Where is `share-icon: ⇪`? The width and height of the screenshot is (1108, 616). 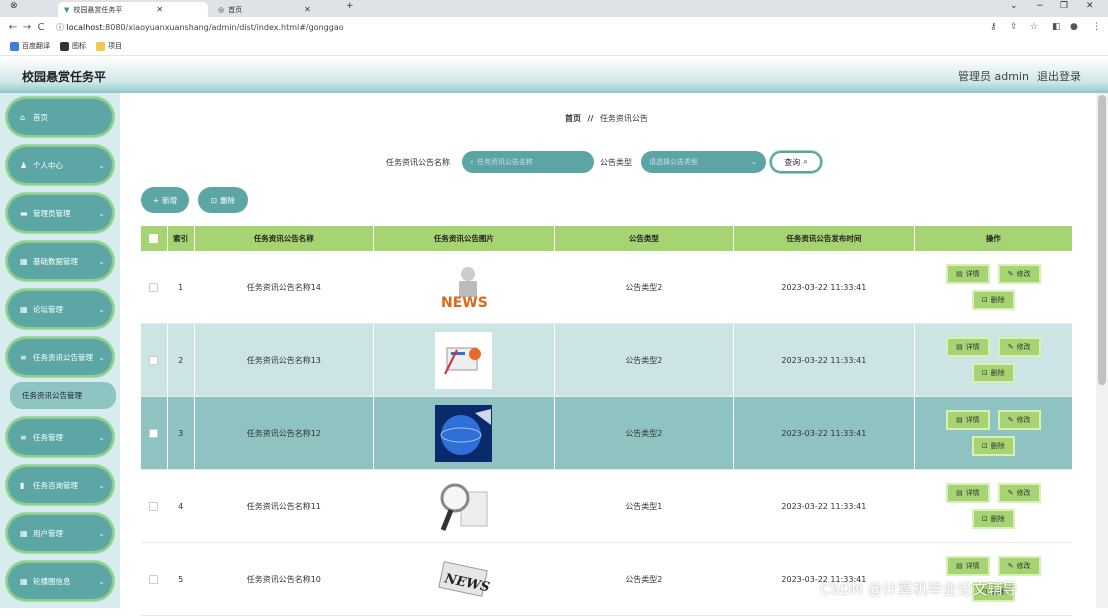 share-icon: ⇪ is located at coordinates (1014, 27).